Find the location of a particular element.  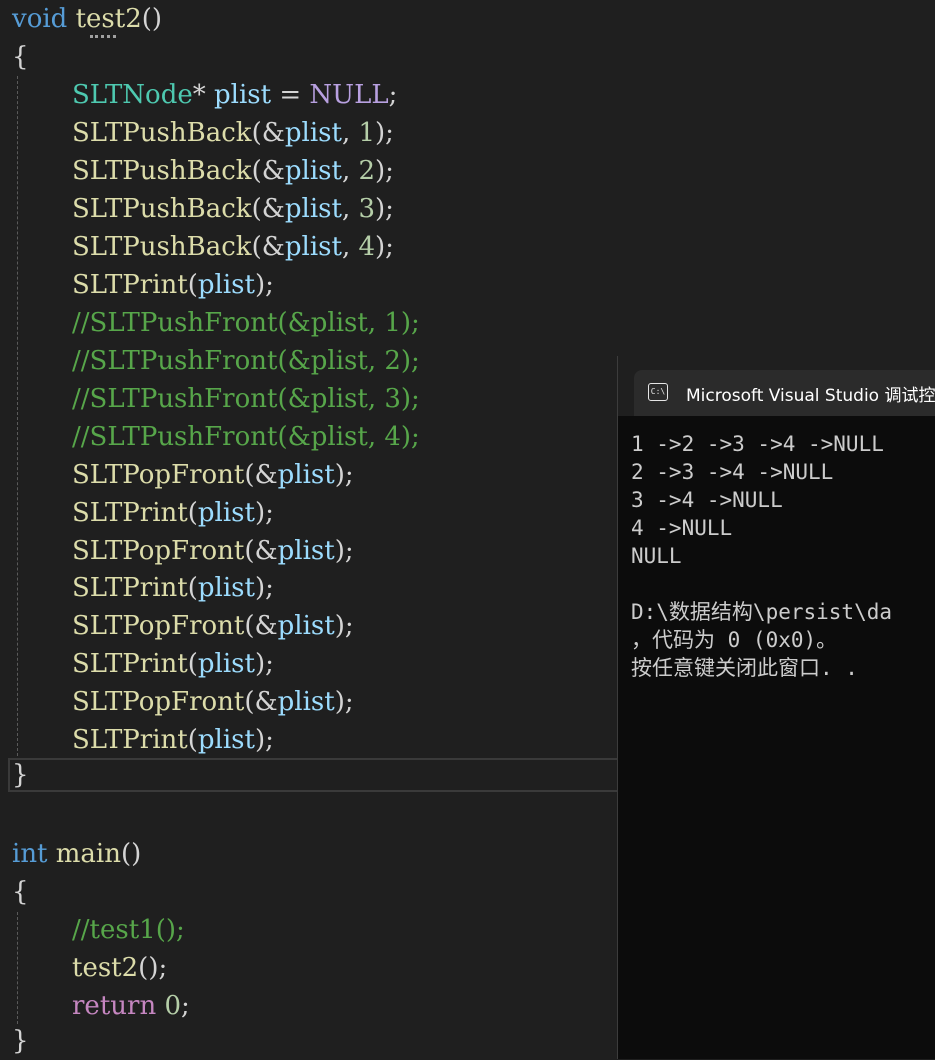

console-tab: C:\ Microsoft Visual Studio 调试控 is located at coordinates (784, 393).